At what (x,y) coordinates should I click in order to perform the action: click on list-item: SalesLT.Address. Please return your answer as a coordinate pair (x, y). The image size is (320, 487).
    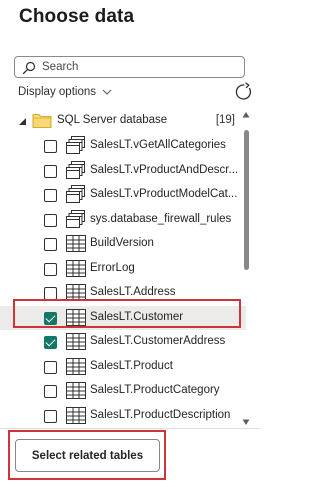
    Looking at the image, I should click on (123, 293).